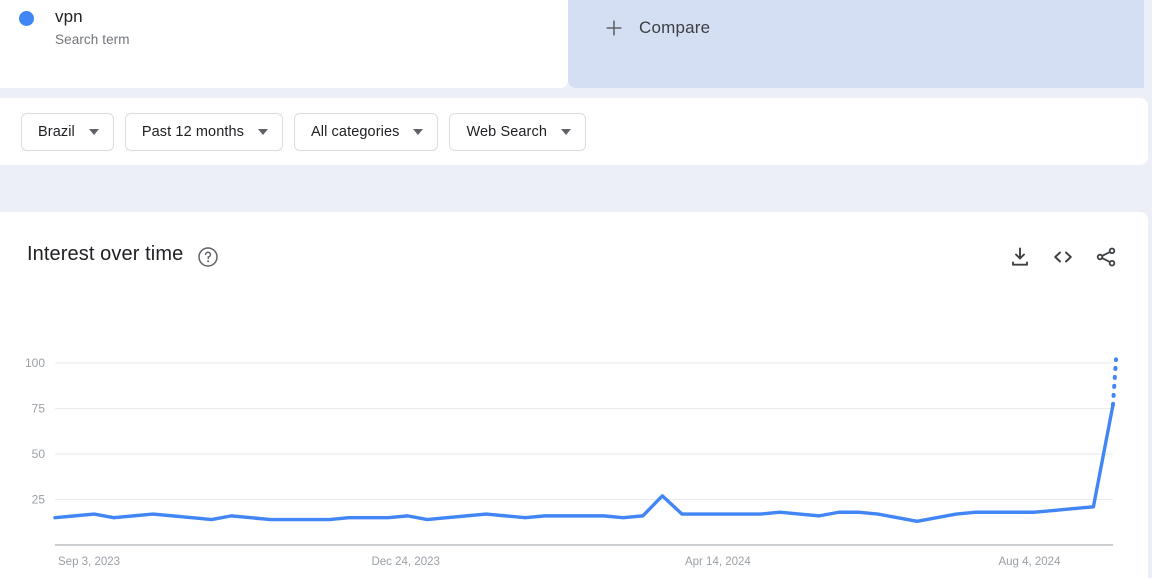 This screenshot has width=1152, height=578. What do you see at coordinates (506, 131) in the screenshot?
I see `filter-search-type-label: Web Search` at bounding box center [506, 131].